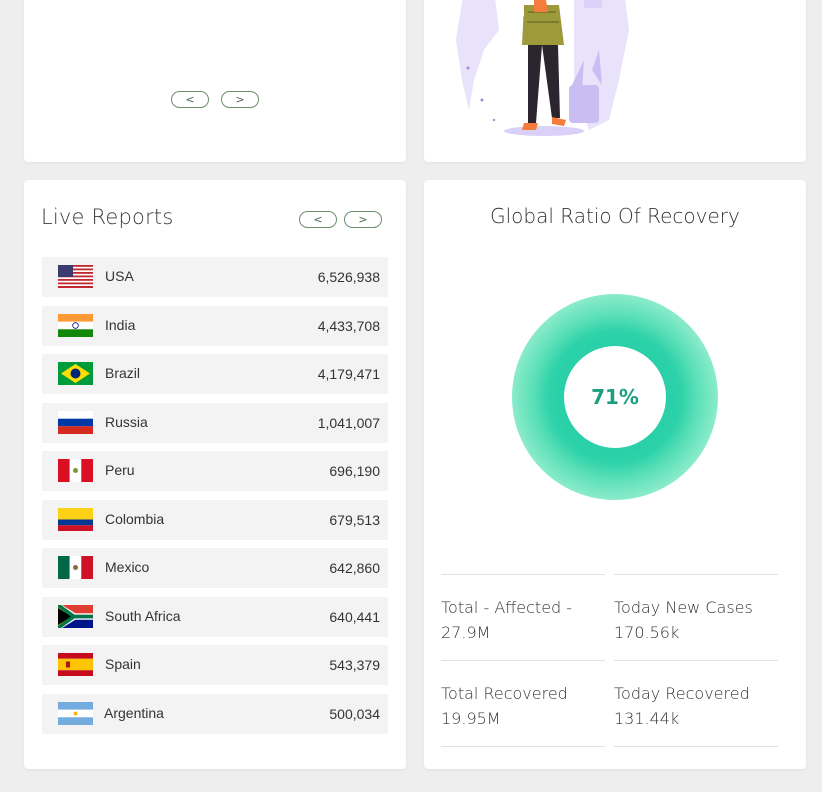 The height and width of the screenshot is (792, 822). What do you see at coordinates (523, 703) in the screenshot?
I see `stat-total-recovered: Total Recovered 19.95M` at bounding box center [523, 703].